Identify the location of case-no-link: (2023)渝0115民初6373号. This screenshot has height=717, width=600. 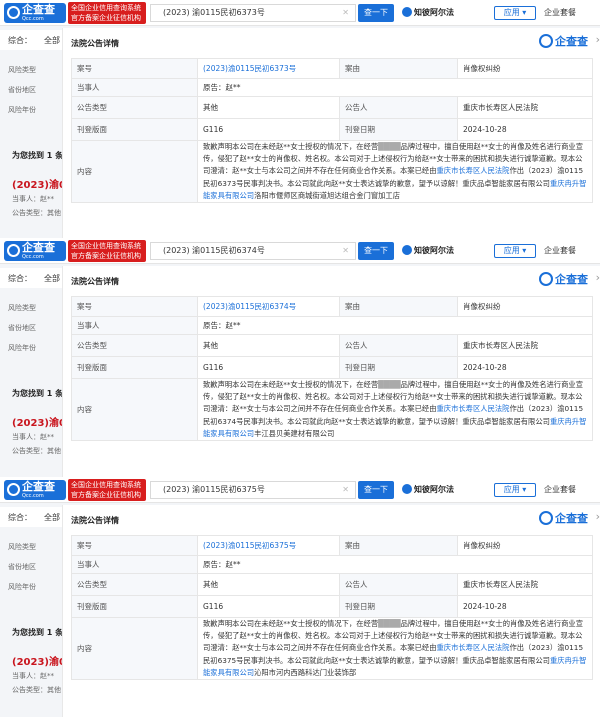
(268, 68).